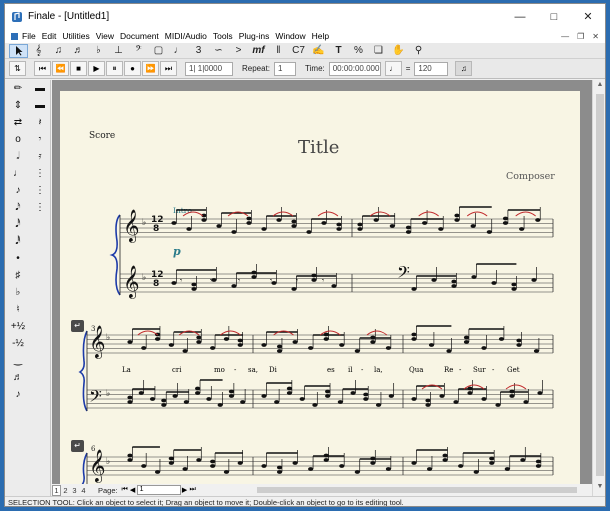 This screenshot has width=610, height=511. I want to click on page-number-field: 1, so click(158, 490).